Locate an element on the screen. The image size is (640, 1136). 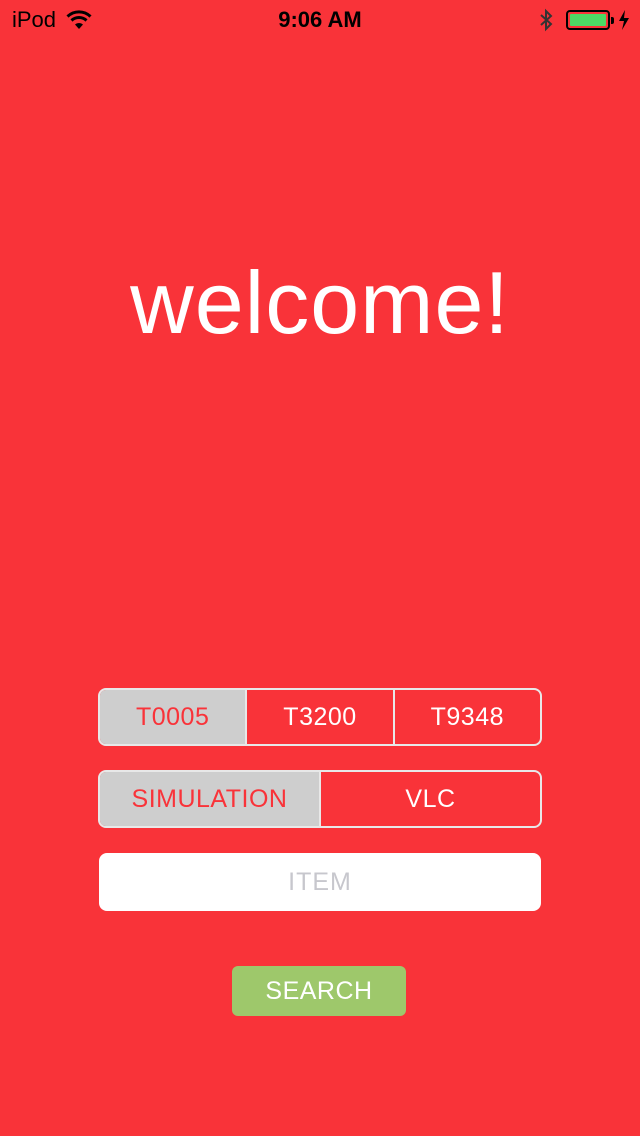
device-segmented-control: T0005 T3200 T9348 is located at coordinates (320, 717).